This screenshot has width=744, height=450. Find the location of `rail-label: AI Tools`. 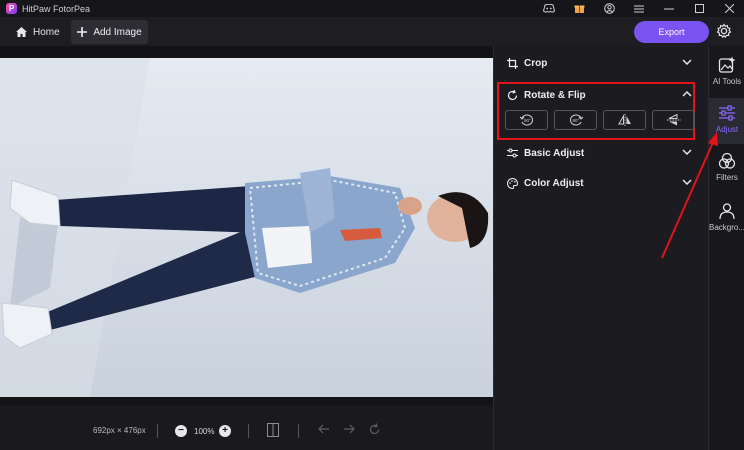

rail-label: AI Tools is located at coordinates (727, 81).